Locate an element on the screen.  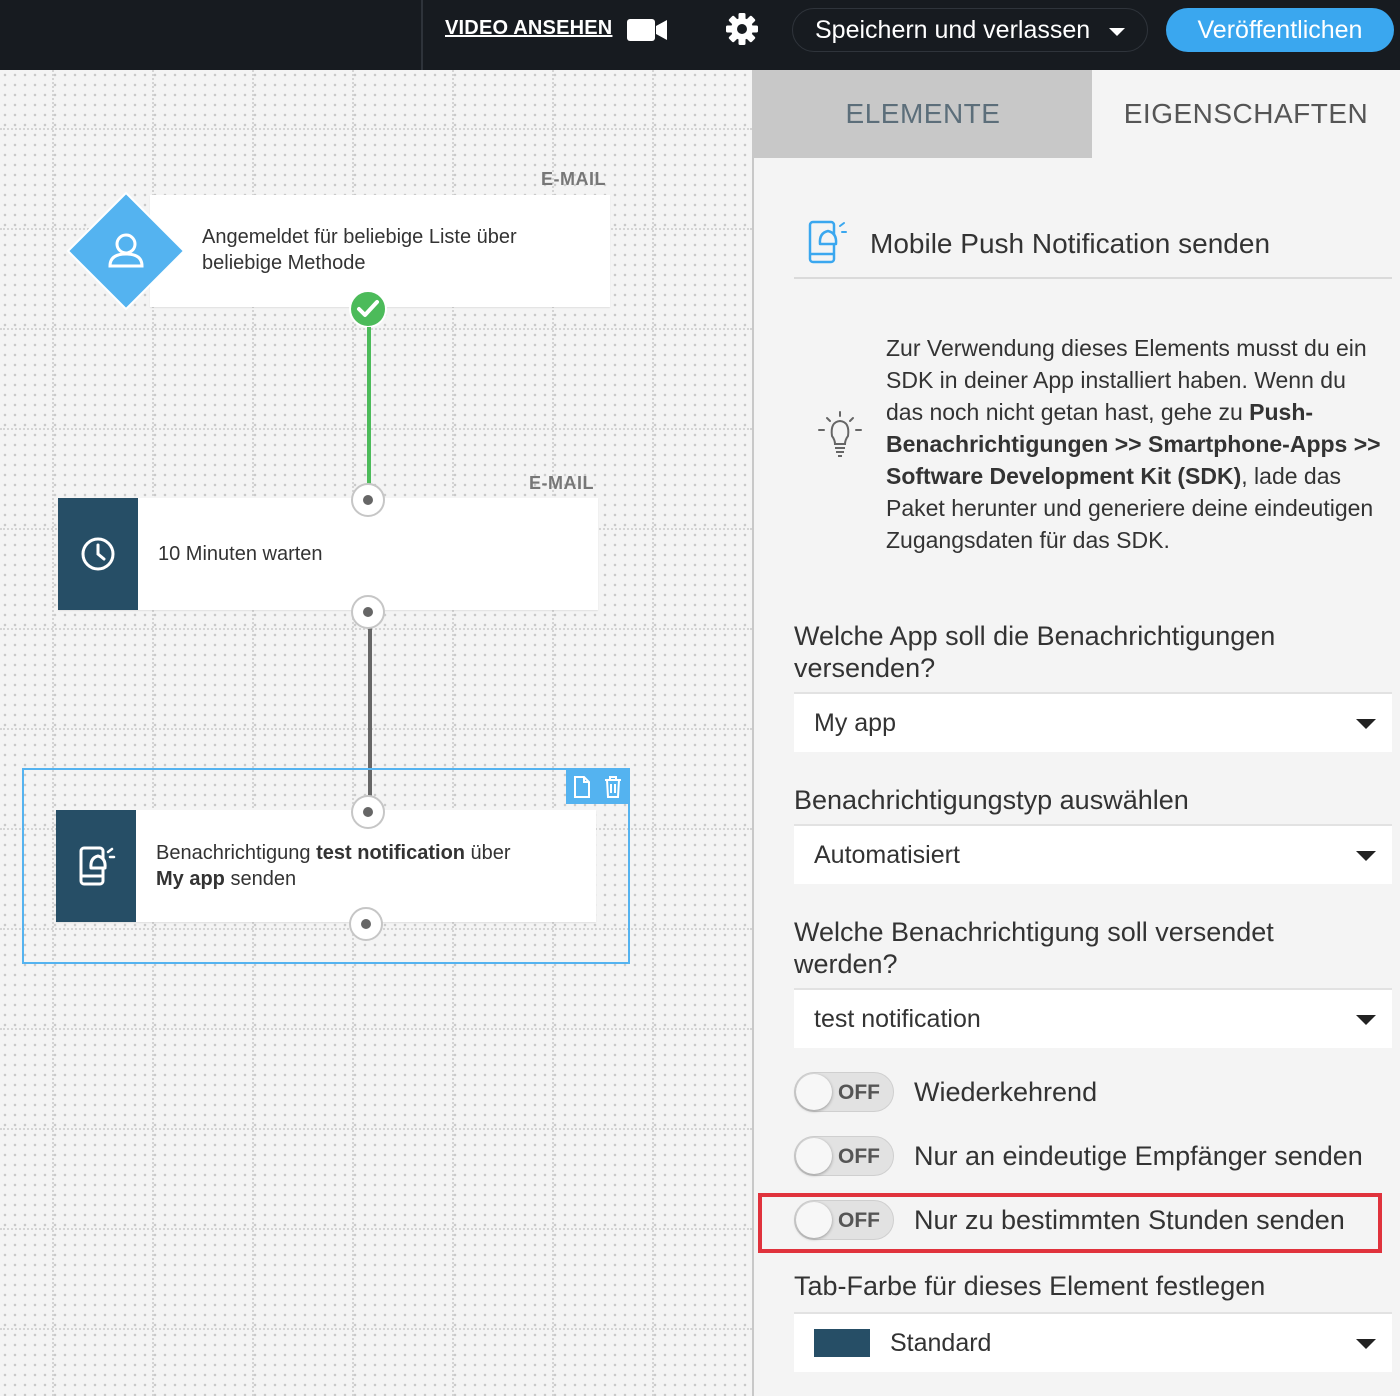
push-node-icon-block is located at coordinates (96, 866).